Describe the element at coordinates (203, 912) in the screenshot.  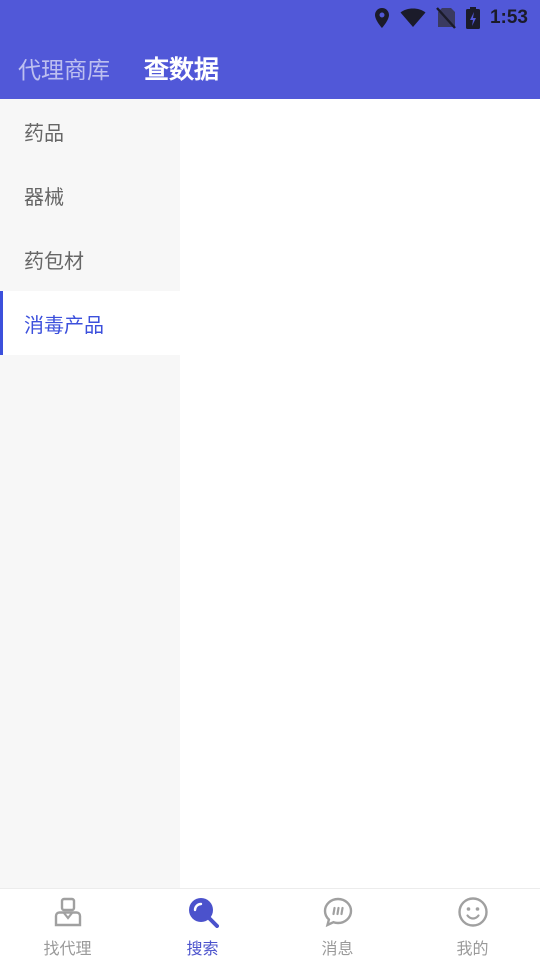
I see `search-icon` at that location.